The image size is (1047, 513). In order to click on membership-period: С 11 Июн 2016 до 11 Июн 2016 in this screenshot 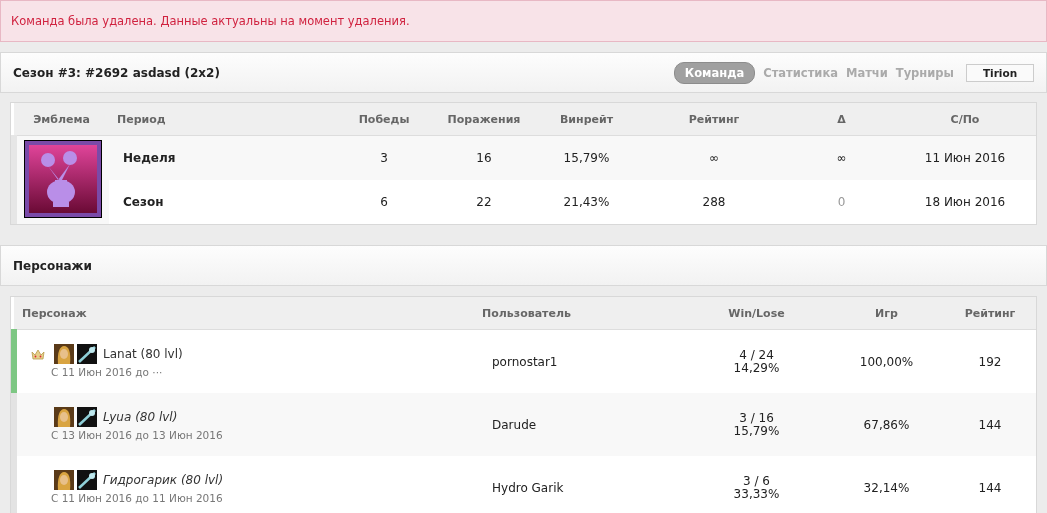, I will do `click(137, 498)`.